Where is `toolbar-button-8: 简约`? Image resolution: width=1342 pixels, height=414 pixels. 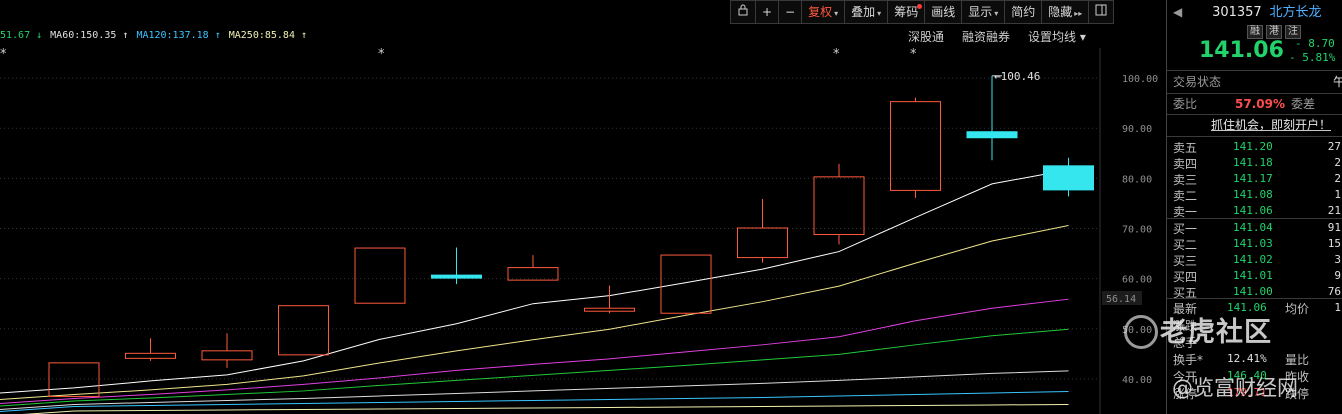 toolbar-button-8: 简约 is located at coordinates (1024, 12).